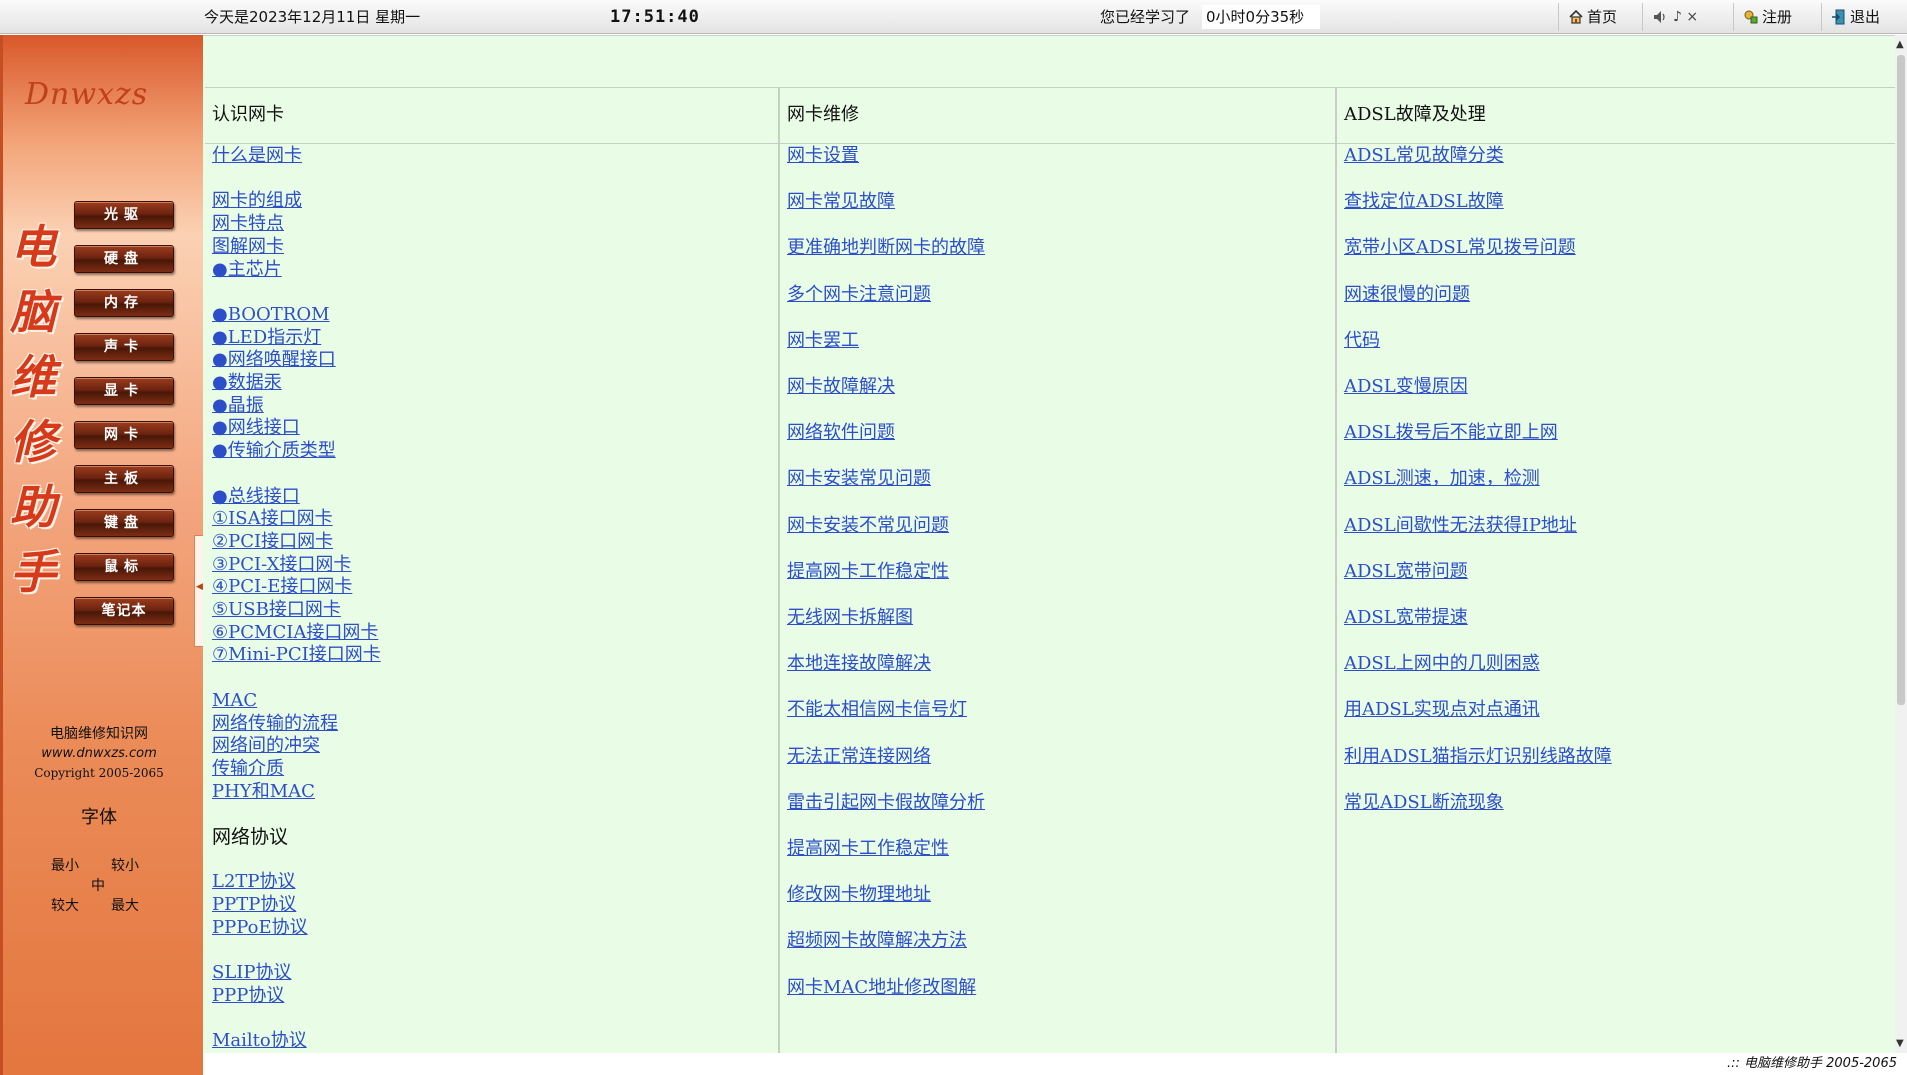 This screenshot has height=1075, width=1907. What do you see at coordinates (260, 928) in the screenshot?
I see `topic-link: PPPoE协议` at bounding box center [260, 928].